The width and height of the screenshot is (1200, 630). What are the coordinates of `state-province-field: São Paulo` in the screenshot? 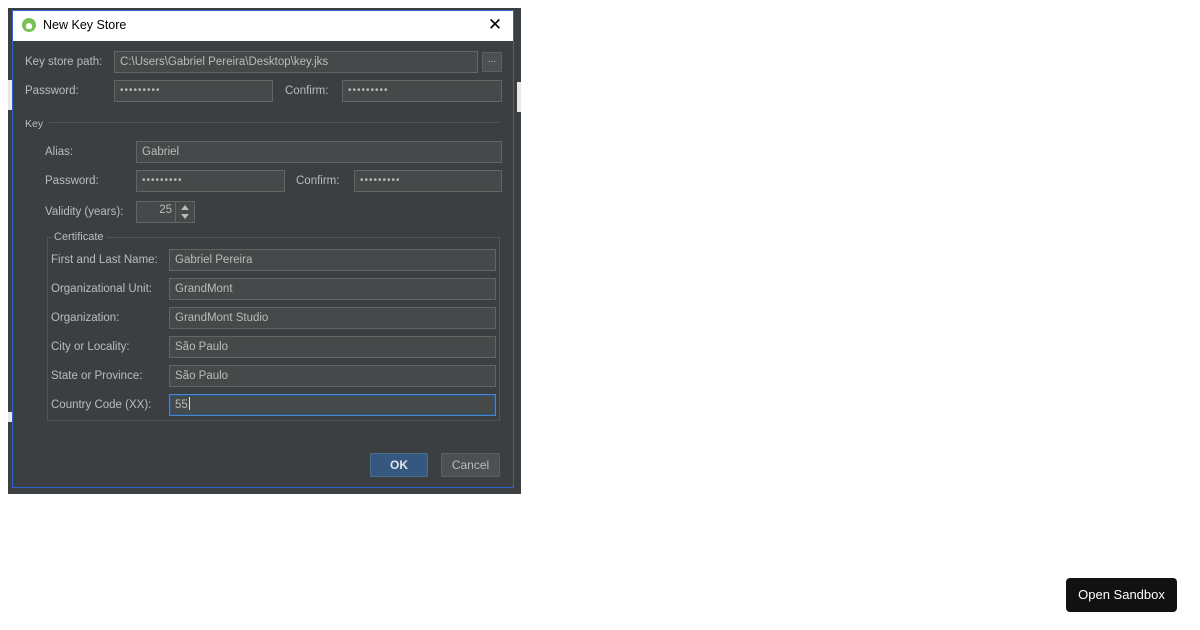 It's located at (332, 376).